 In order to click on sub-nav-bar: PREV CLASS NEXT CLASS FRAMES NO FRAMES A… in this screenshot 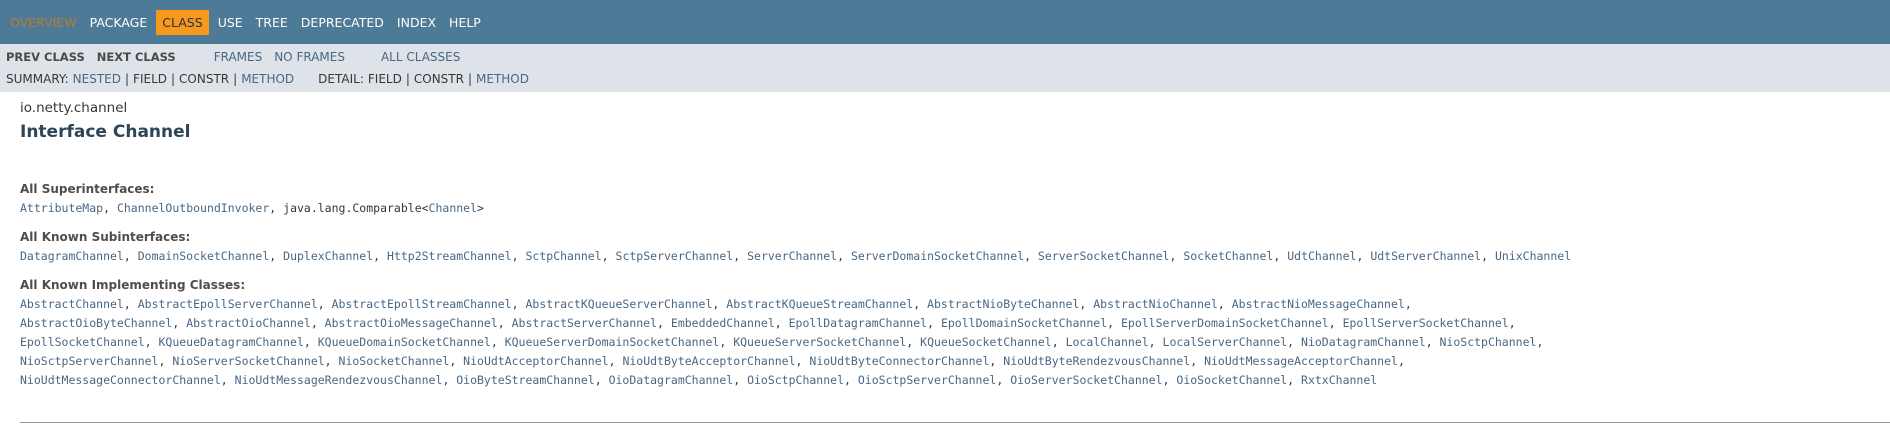, I will do `click(945, 68)`.